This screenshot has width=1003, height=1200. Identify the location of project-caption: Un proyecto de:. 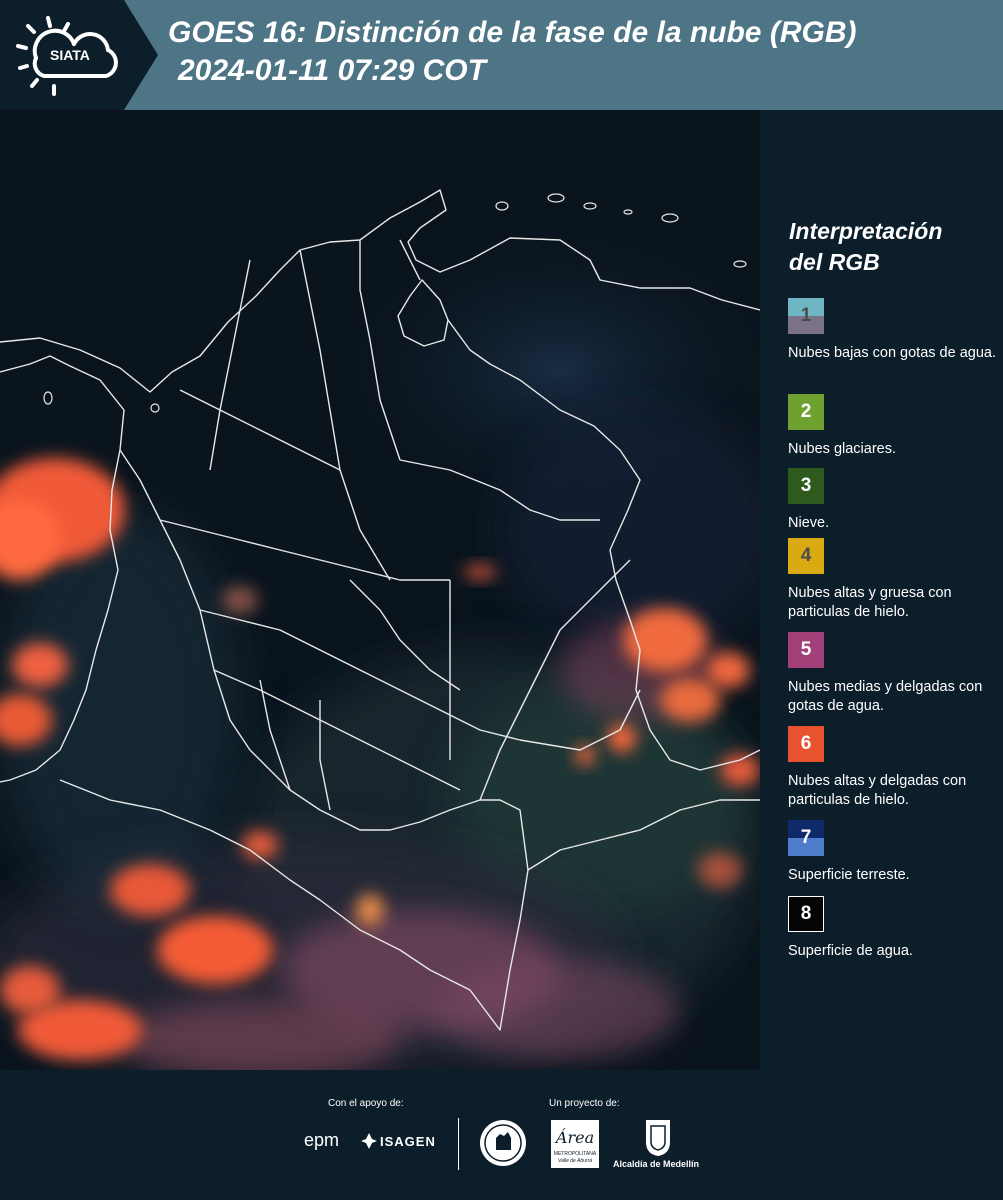
(584, 1103).